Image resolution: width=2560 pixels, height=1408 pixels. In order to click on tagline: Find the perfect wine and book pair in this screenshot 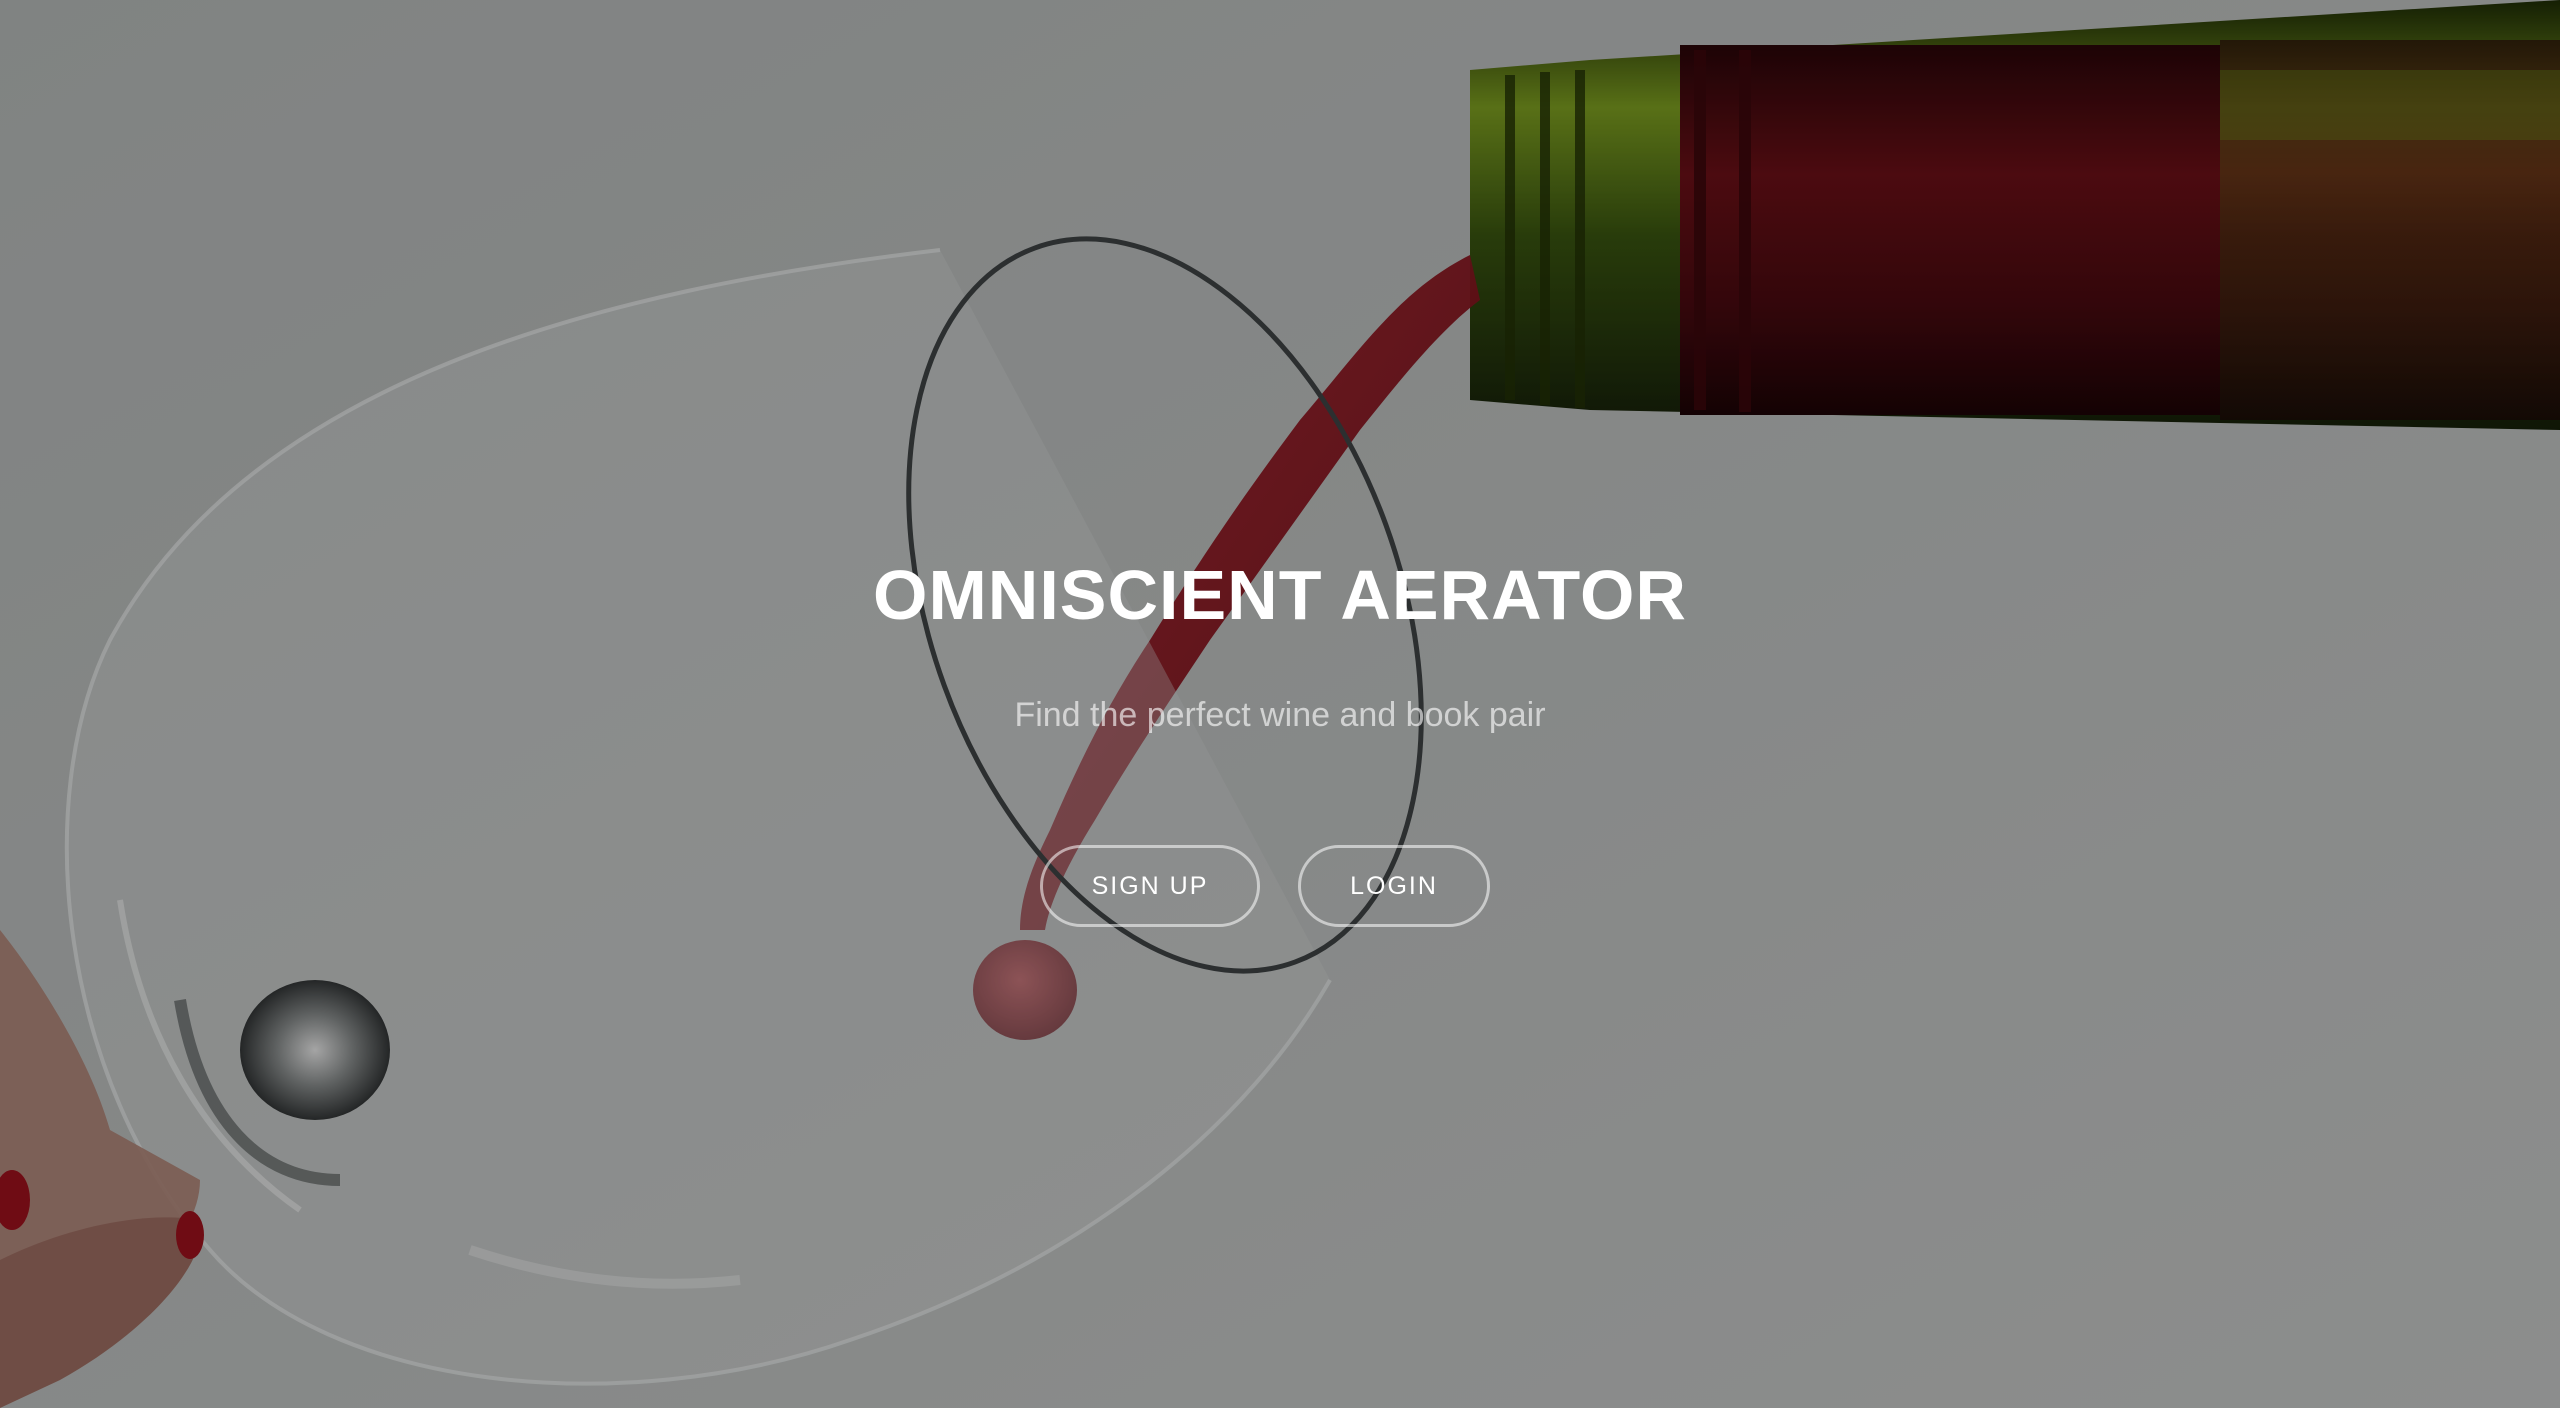, I will do `click(1280, 715)`.